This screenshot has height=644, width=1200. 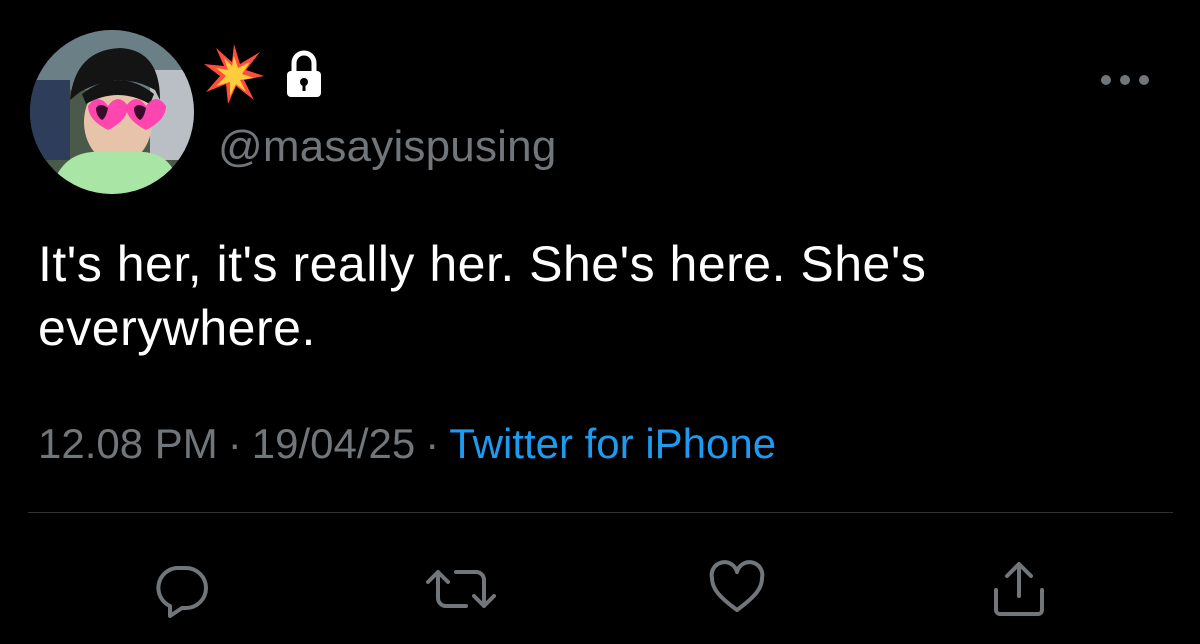 What do you see at coordinates (182, 592) in the screenshot?
I see `reply-icon` at bounding box center [182, 592].